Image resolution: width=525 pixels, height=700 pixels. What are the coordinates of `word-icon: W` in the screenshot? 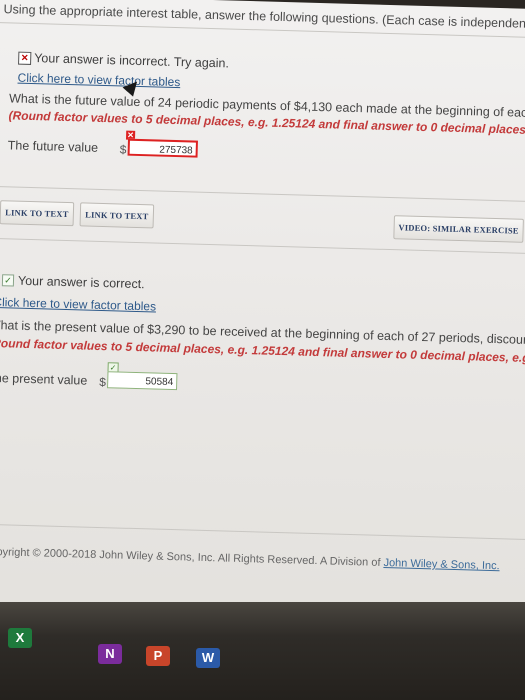 It's located at (208, 658).